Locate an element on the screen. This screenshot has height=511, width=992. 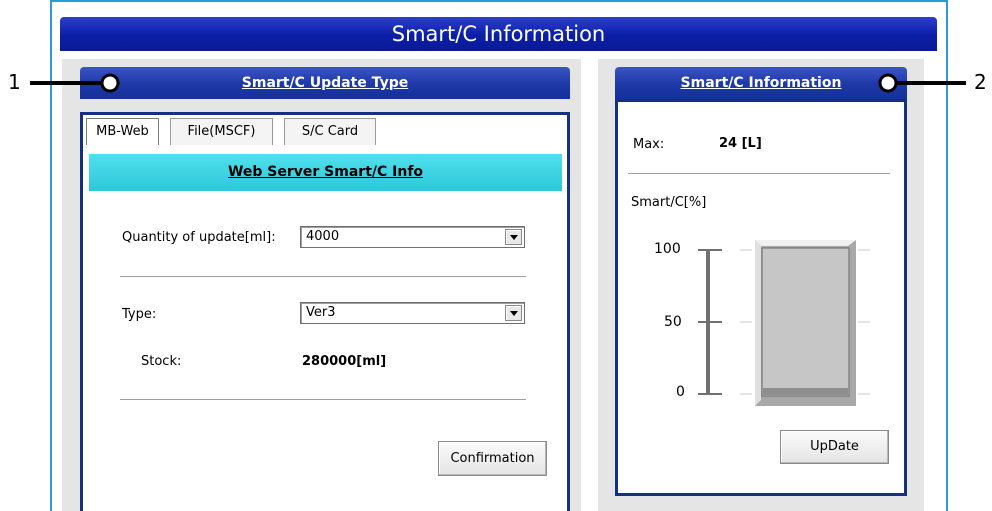
gauge-tank is located at coordinates (805, 322).